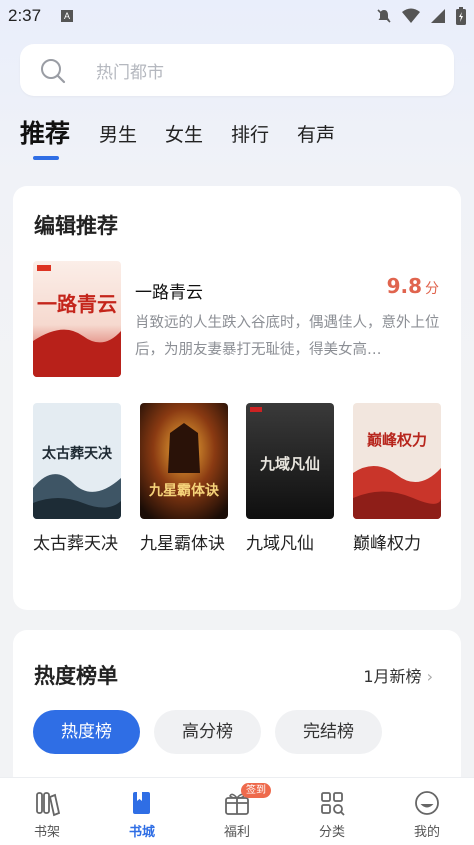 The image size is (474, 845). Describe the element at coordinates (45, 132) in the screenshot. I see `tab-recommend: 推荐` at that location.